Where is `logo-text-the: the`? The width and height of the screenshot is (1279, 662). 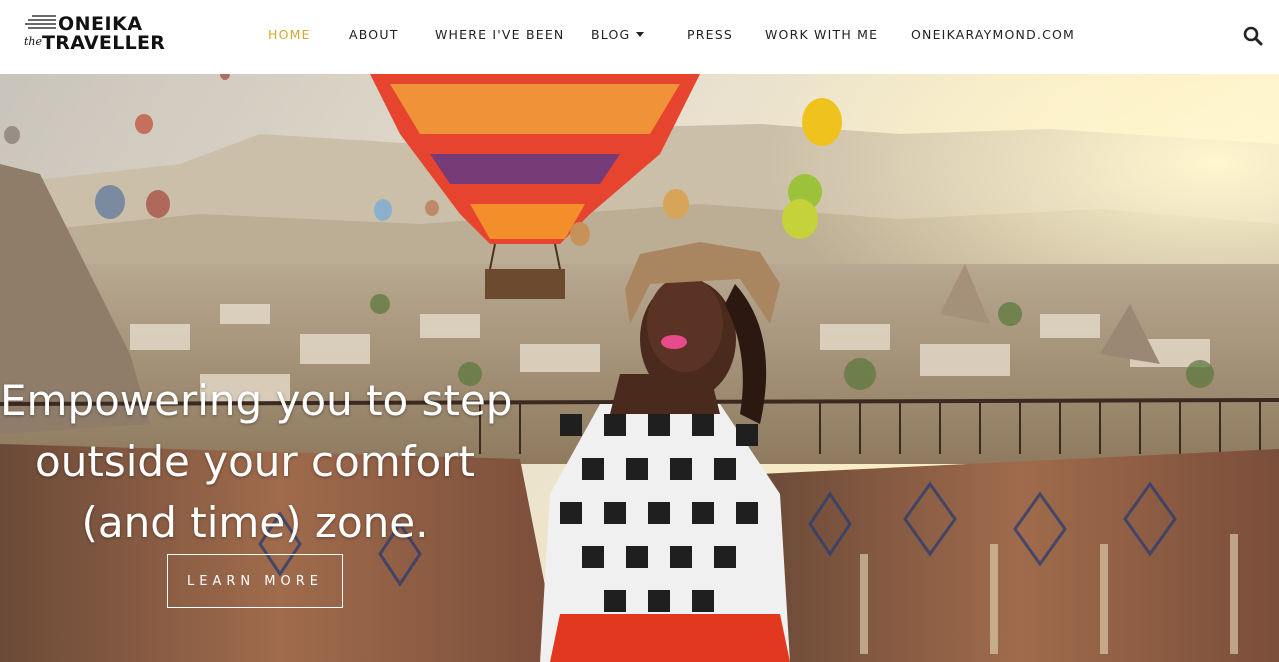 logo-text-the: the is located at coordinates (33, 41).